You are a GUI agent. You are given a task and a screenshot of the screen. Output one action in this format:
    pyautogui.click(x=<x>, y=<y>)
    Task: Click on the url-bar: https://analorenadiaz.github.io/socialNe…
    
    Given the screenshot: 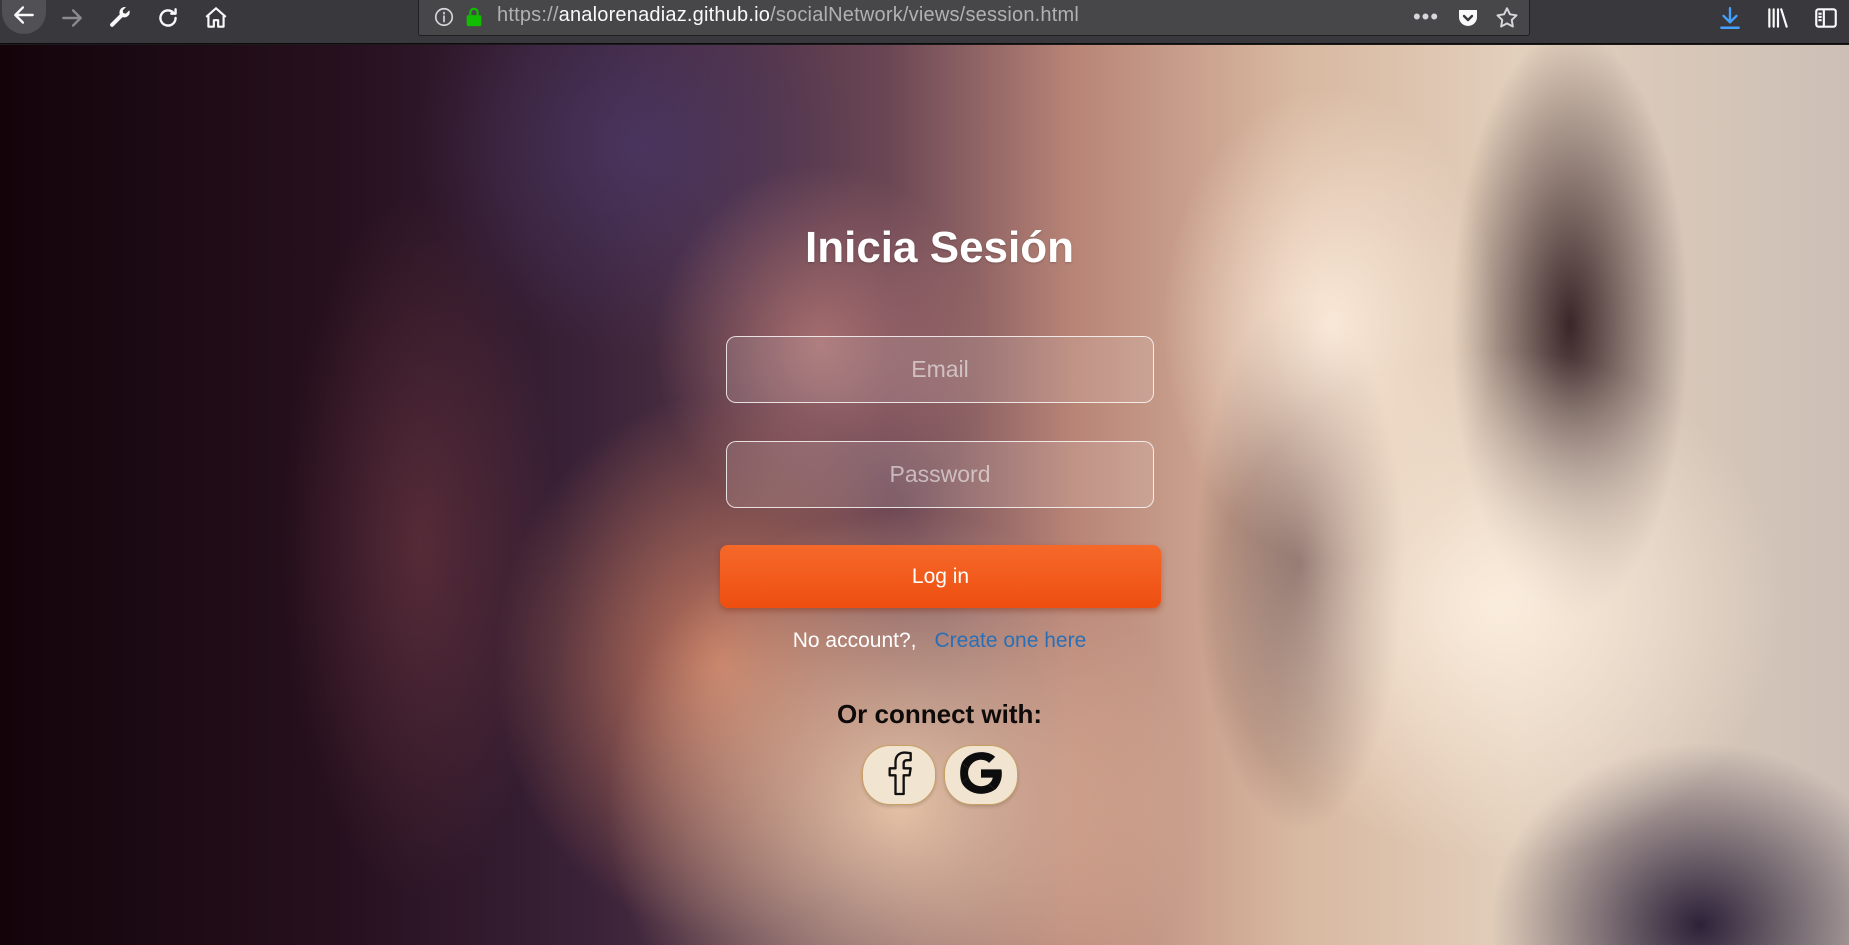 What is the action you would take?
    pyautogui.click(x=974, y=18)
    